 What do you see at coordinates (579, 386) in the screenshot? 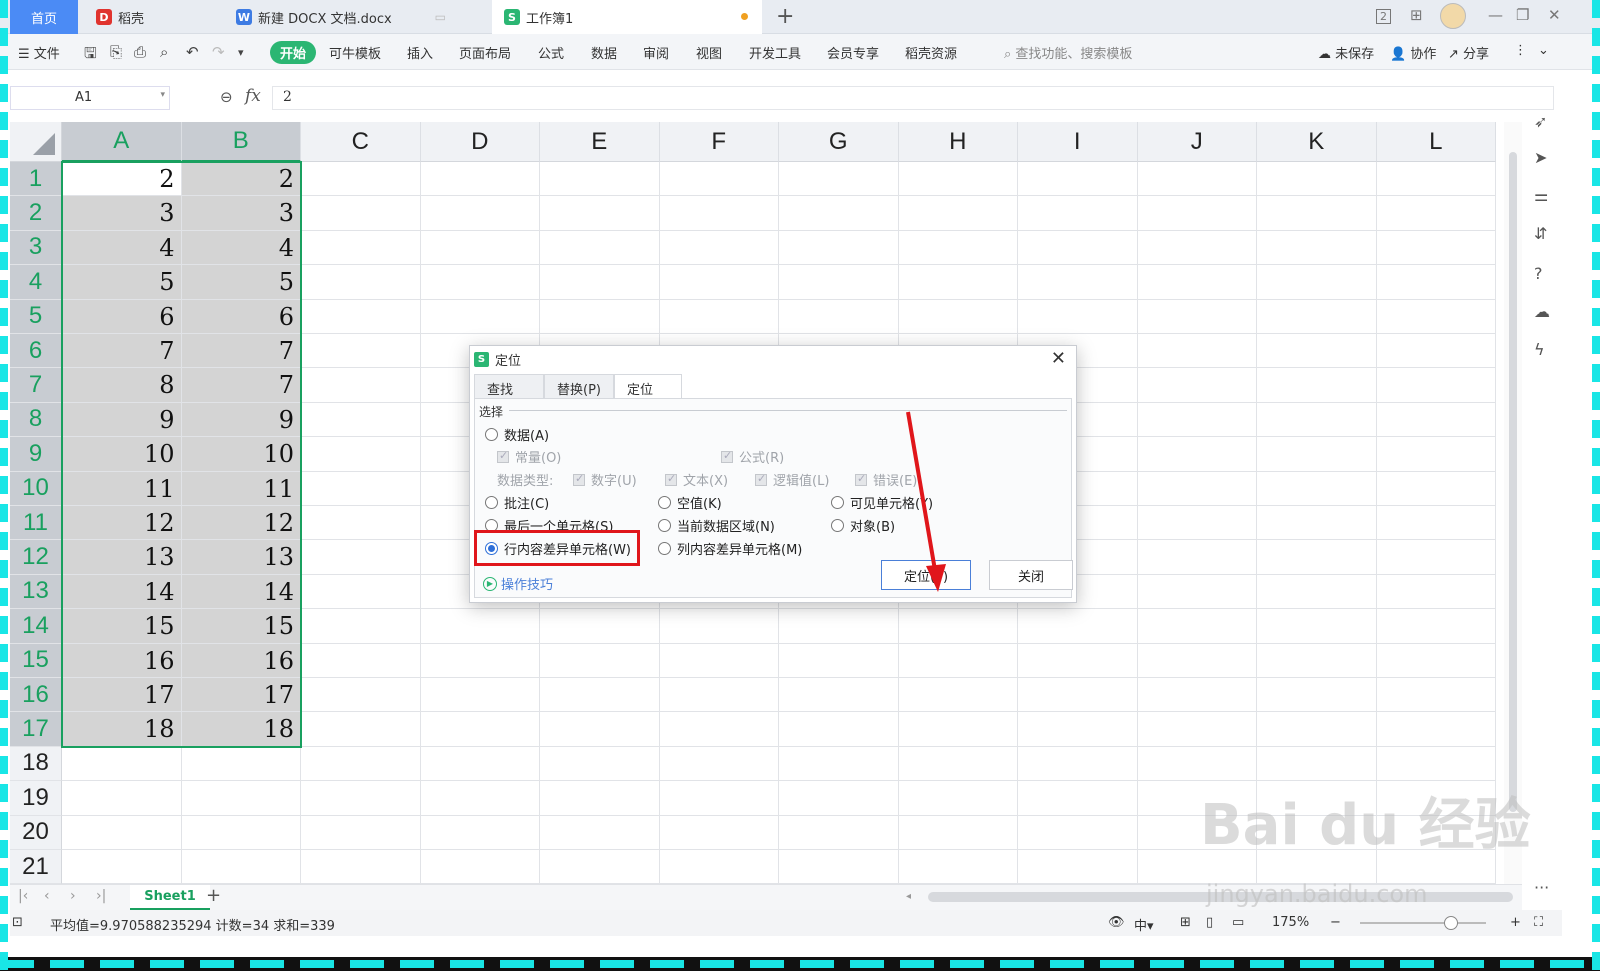
I see `tab-replace: 替换(P)` at bounding box center [579, 386].